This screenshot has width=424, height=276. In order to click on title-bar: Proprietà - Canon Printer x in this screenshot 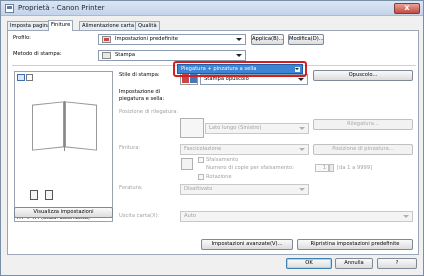, I will do `click(212, 8)`.